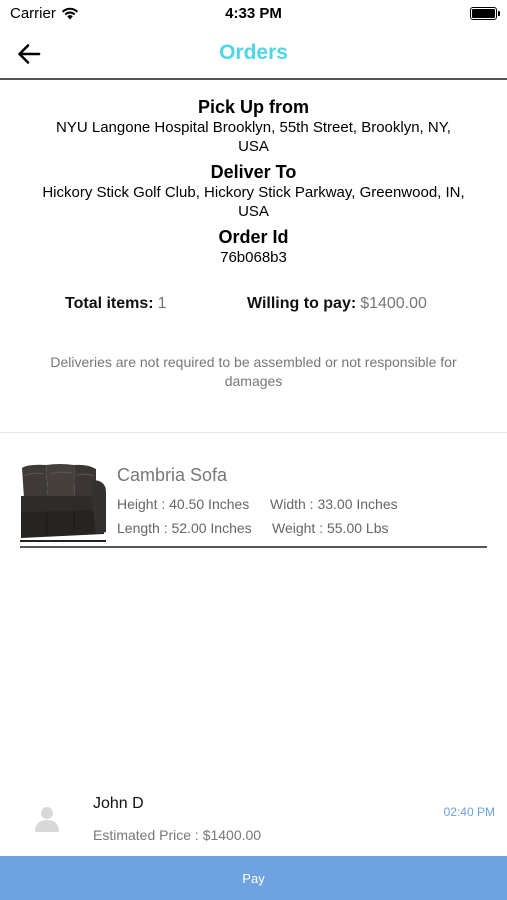 The image size is (507, 900). I want to click on deliver-title: Deliver To, so click(253, 172).